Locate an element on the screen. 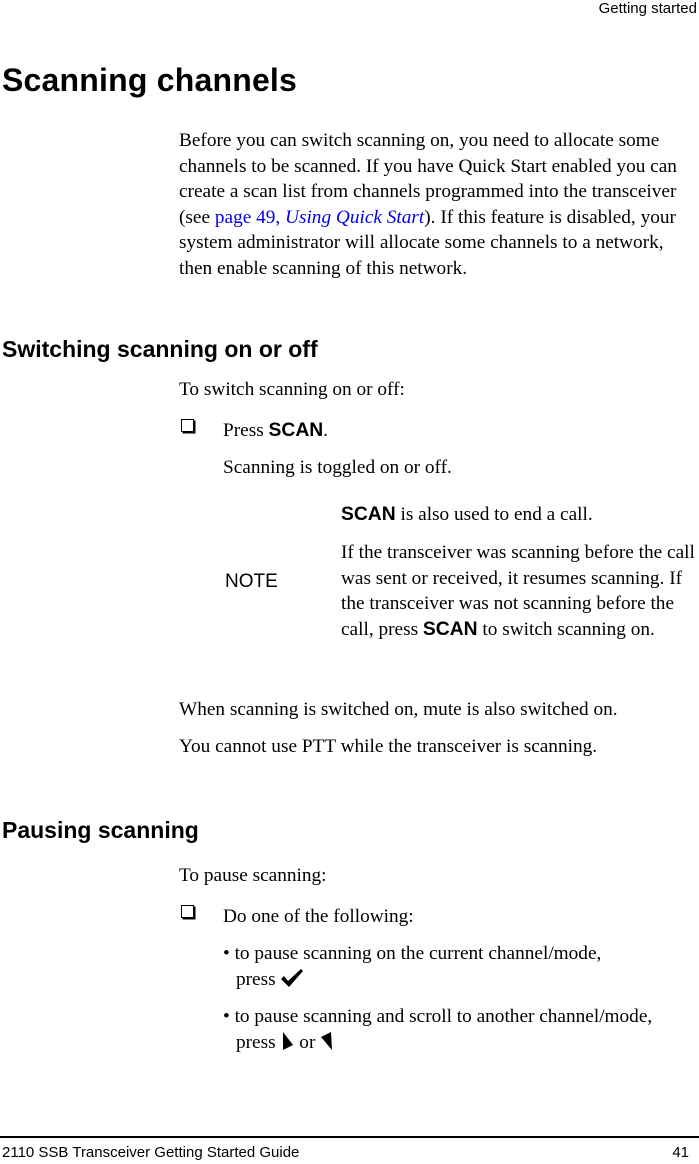 This screenshot has width=699, height=1164. scroll-down-arrow-icon is located at coordinates (287, 1045).